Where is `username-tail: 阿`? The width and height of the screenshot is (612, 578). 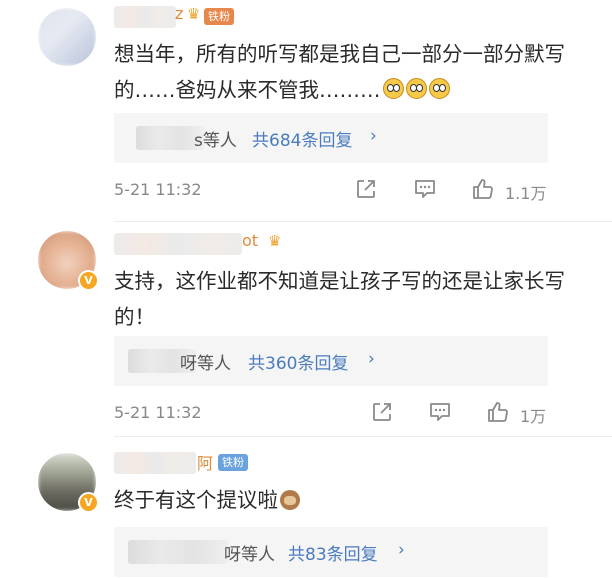
username-tail: 阿 is located at coordinates (205, 463).